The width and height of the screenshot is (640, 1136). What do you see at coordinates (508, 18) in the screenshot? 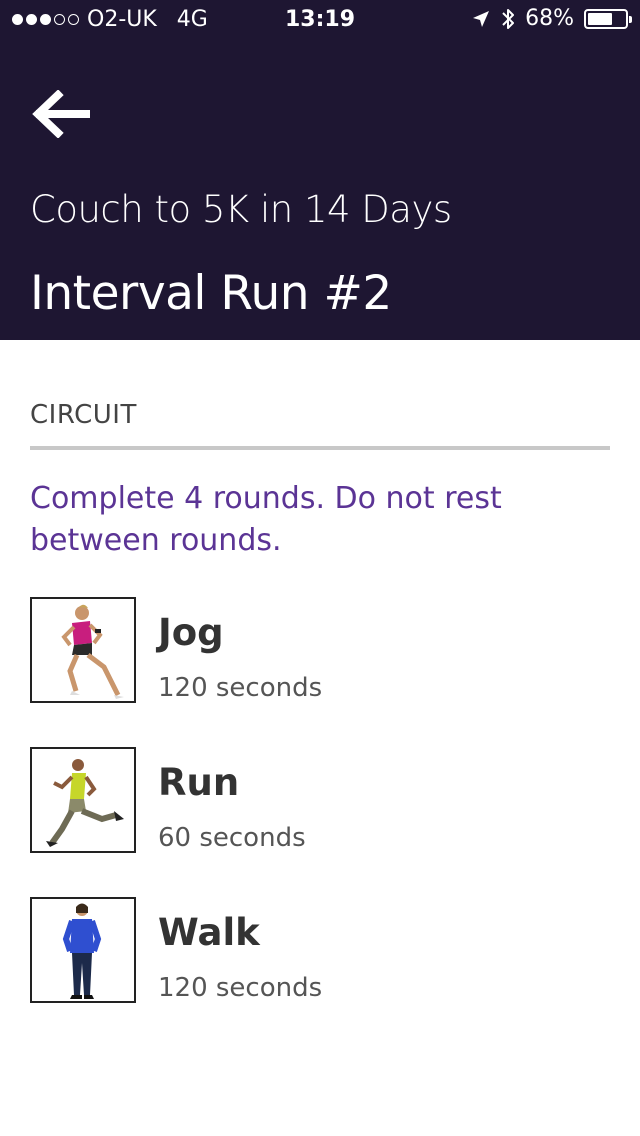
I see `bluetooth-icon` at bounding box center [508, 18].